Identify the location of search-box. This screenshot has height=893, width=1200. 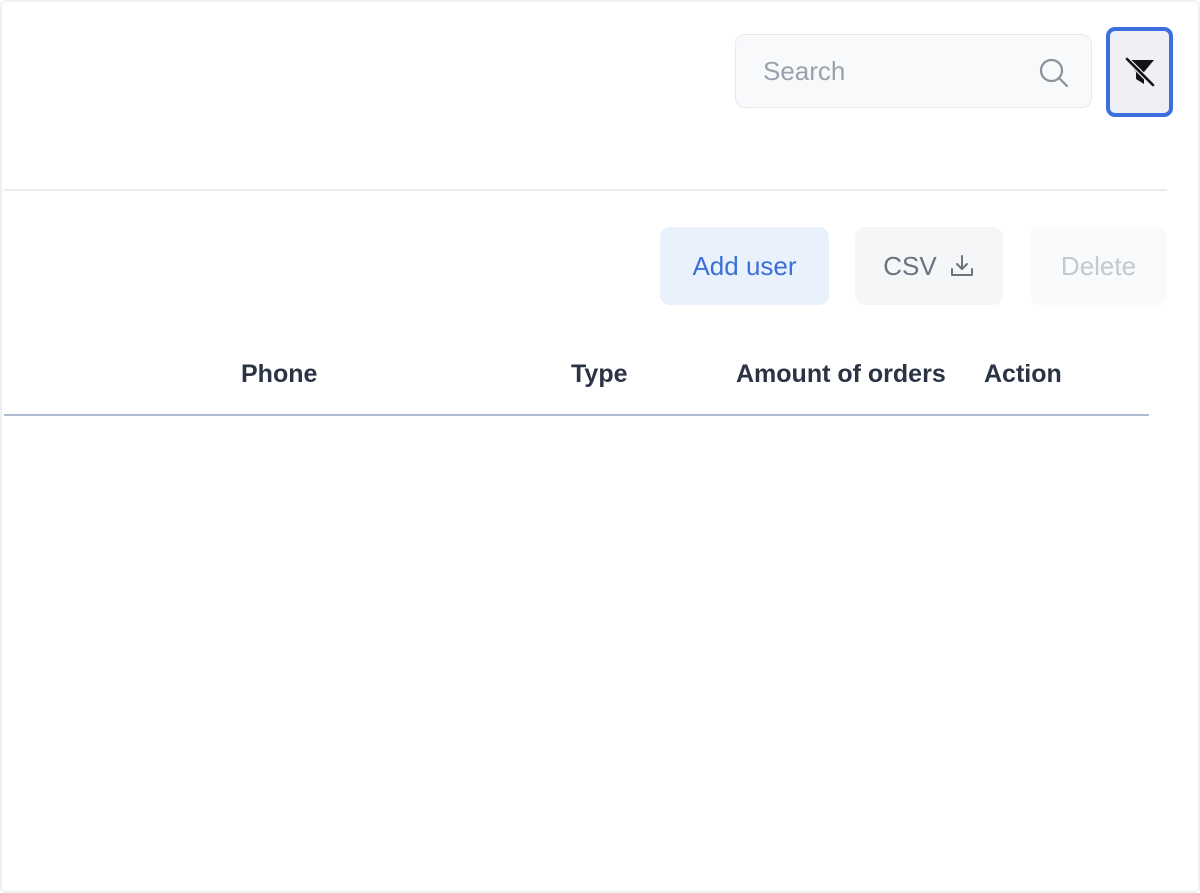
(913, 71).